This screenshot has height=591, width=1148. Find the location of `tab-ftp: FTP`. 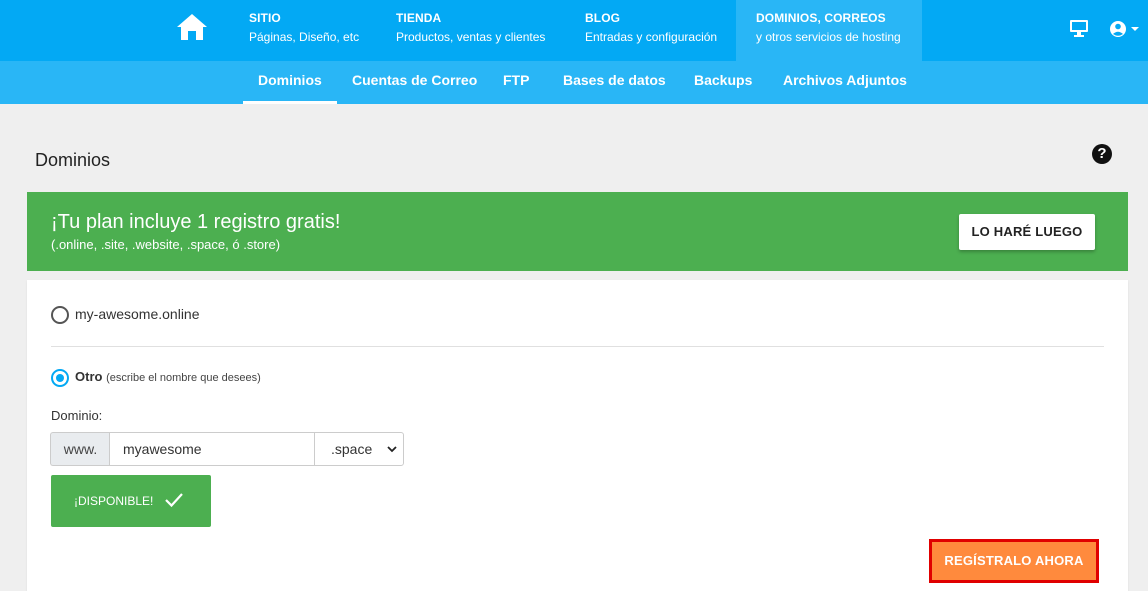

tab-ftp: FTP is located at coordinates (516, 82).